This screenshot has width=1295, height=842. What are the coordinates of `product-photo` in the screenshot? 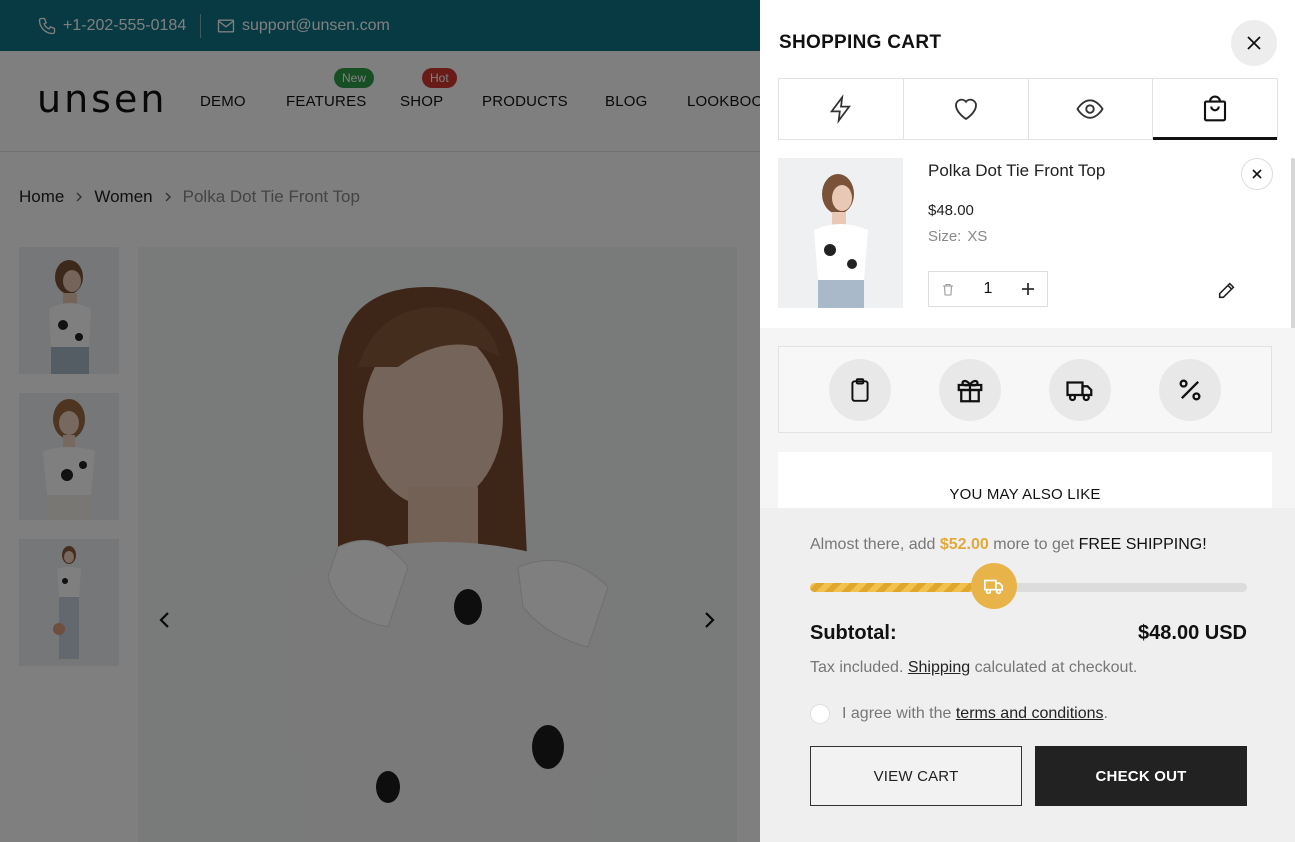 It's located at (840, 233).